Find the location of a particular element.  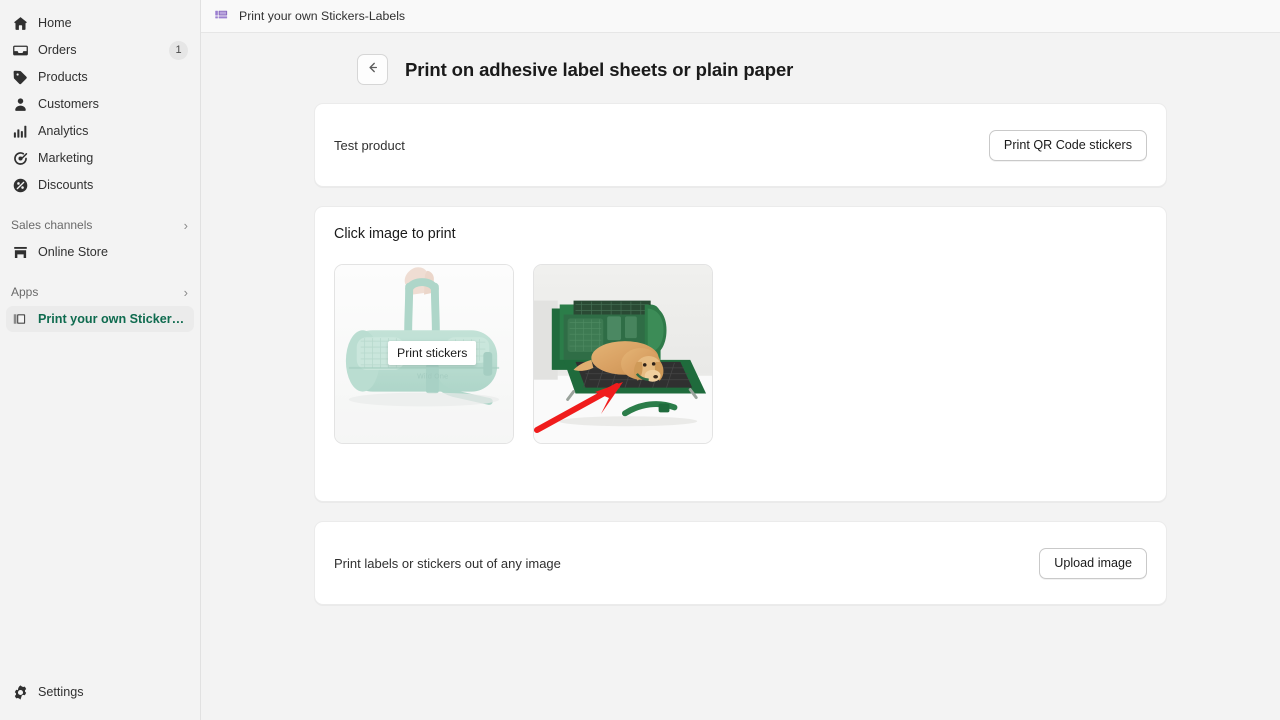

product-card: Test product Print QR Code stickers is located at coordinates (740, 145).